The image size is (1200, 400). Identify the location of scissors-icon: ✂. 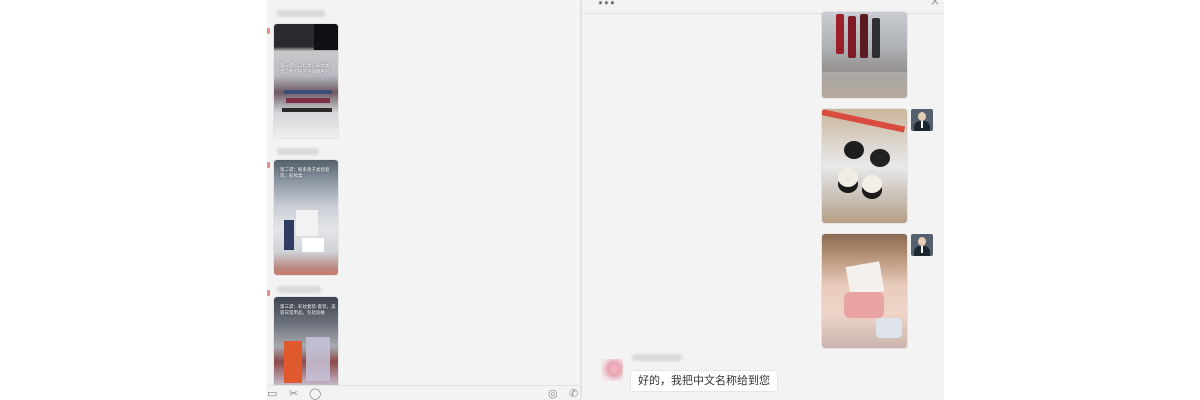
(293, 393).